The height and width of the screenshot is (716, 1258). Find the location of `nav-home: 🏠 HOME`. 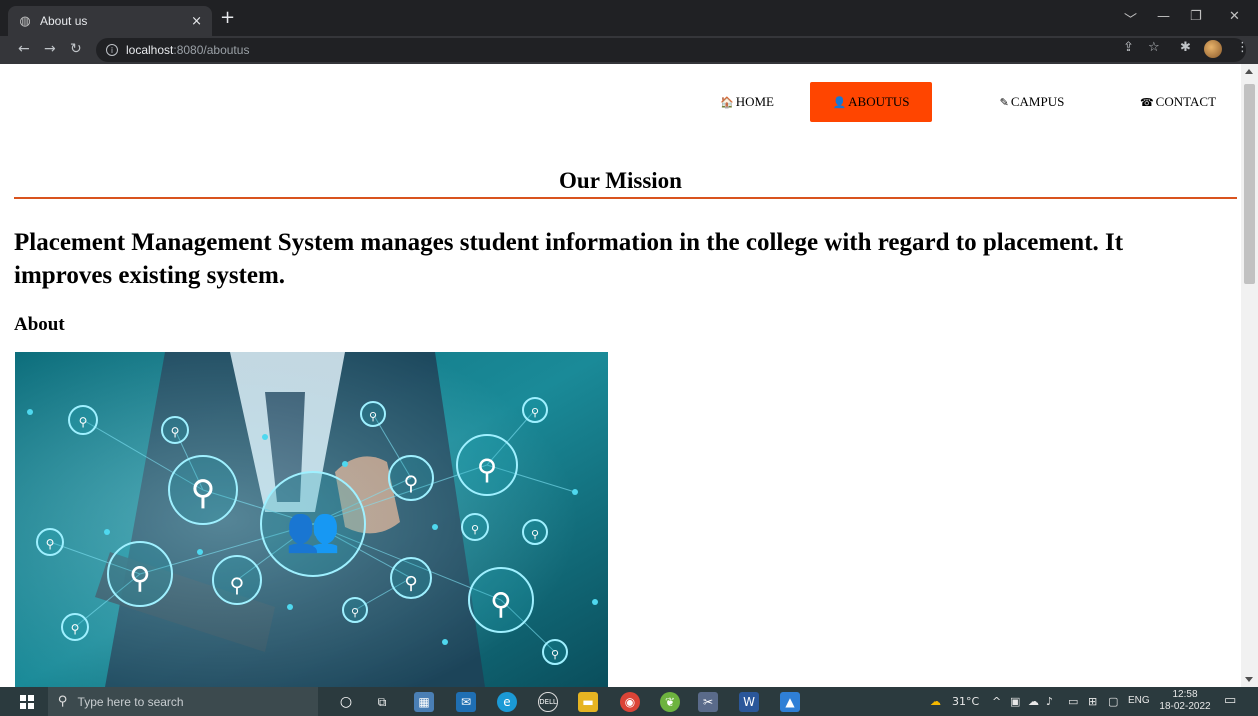

nav-home: 🏠 HOME is located at coordinates (747, 102).